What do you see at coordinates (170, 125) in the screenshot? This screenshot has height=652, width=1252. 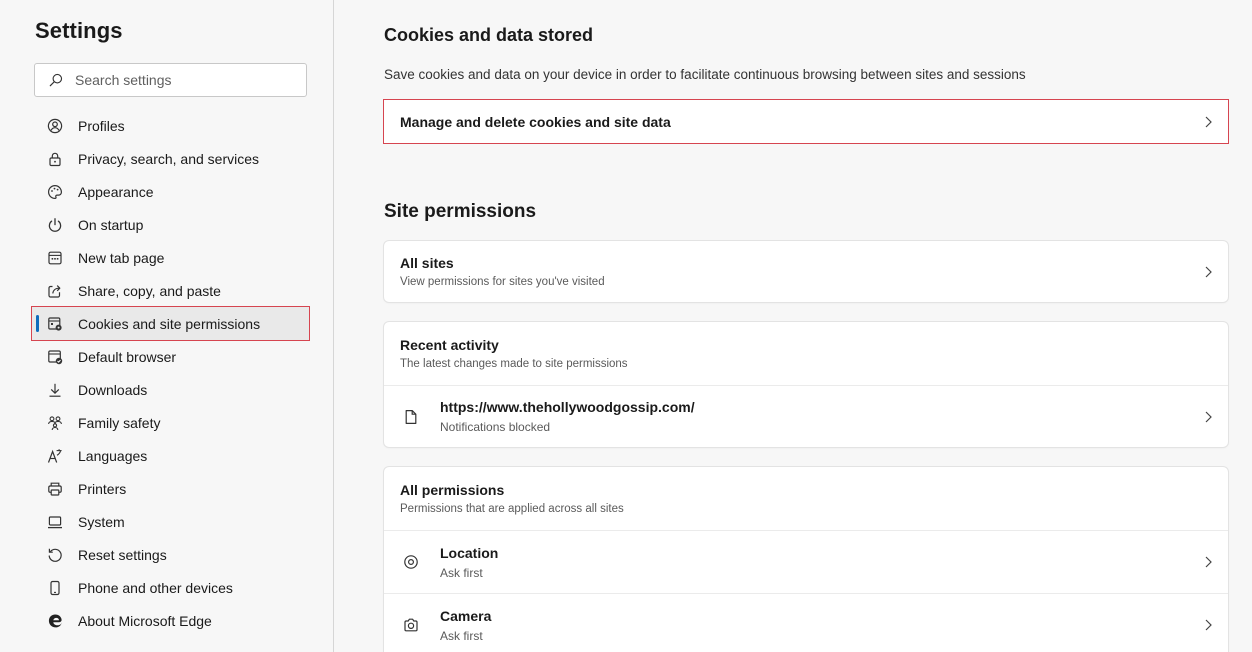 I see `sidebar-item-profiles: Profiles` at bounding box center [170, 125].